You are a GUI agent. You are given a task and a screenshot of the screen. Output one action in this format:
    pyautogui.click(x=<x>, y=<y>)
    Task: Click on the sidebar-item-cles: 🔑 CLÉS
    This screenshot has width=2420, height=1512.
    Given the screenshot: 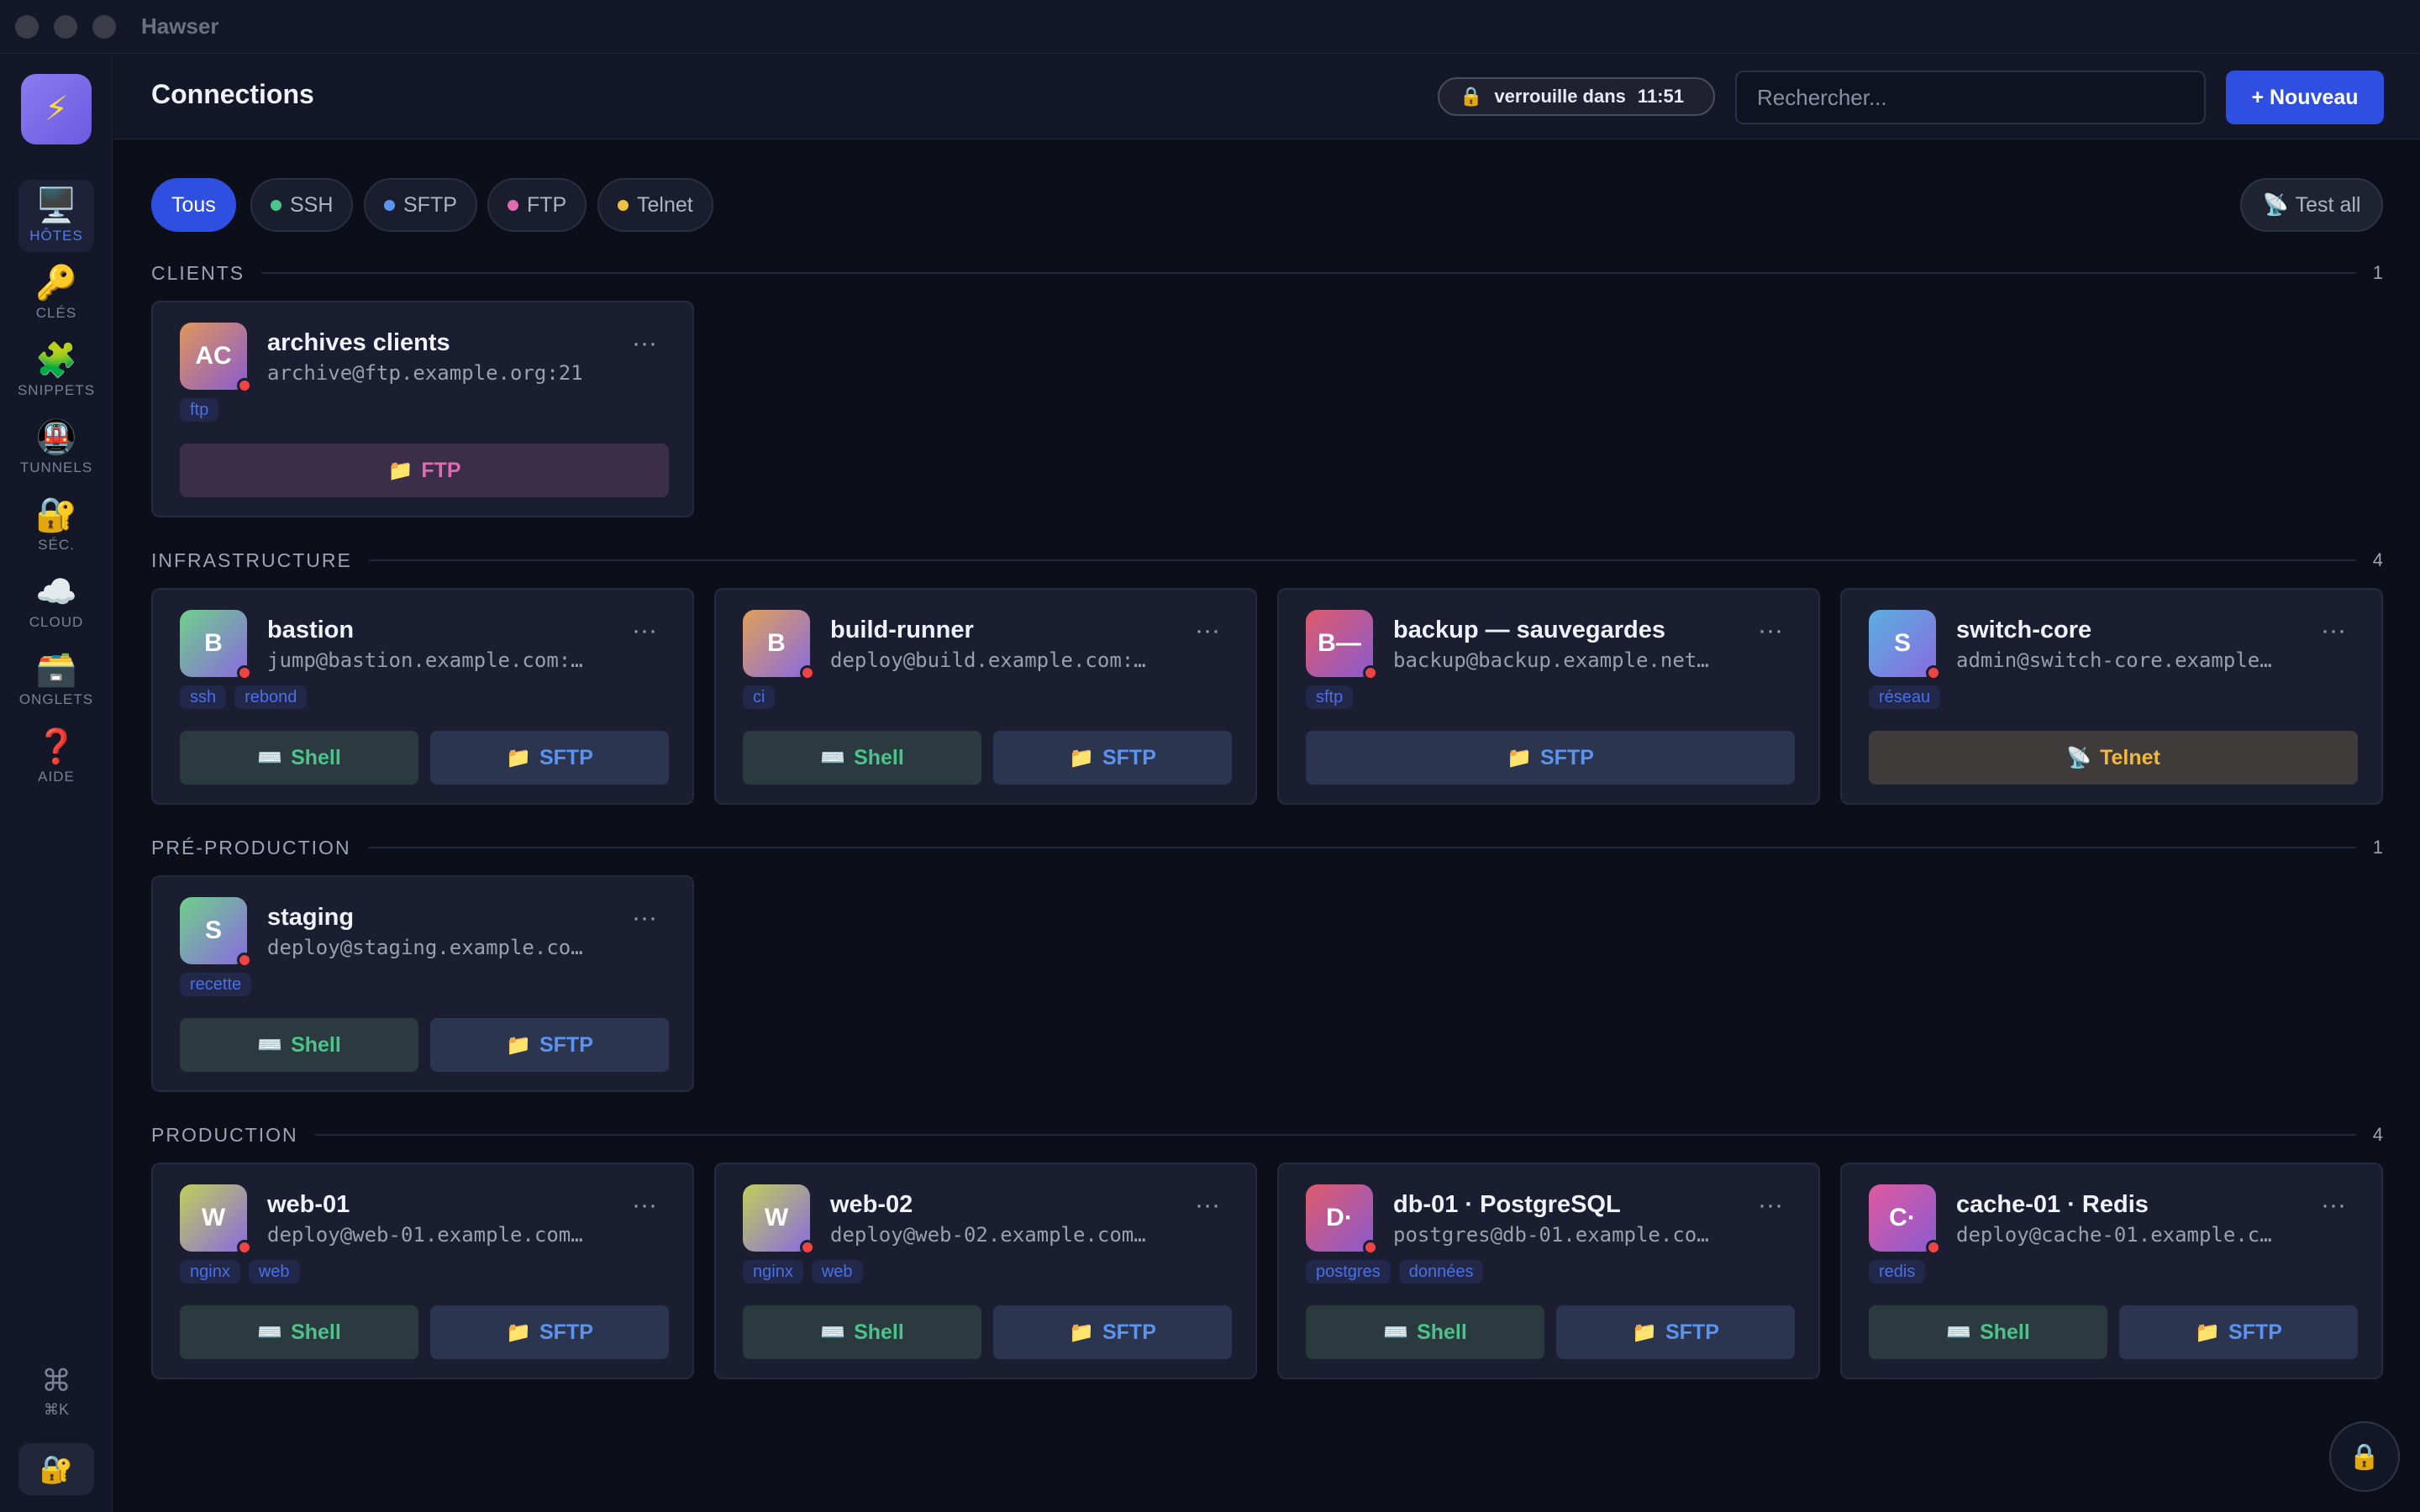 What is the action you would take?
    pyautogui.click(x=56, y=293)
    